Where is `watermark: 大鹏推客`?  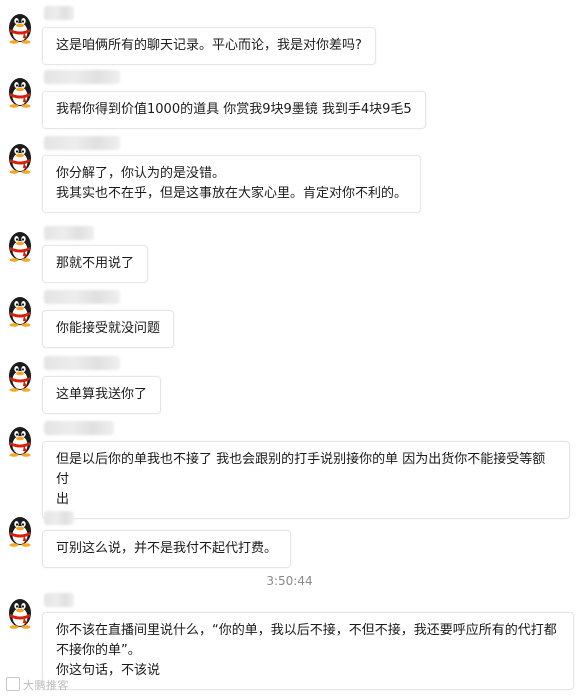 watermark: 大鹏推客 is located at coordinates (37, 685).